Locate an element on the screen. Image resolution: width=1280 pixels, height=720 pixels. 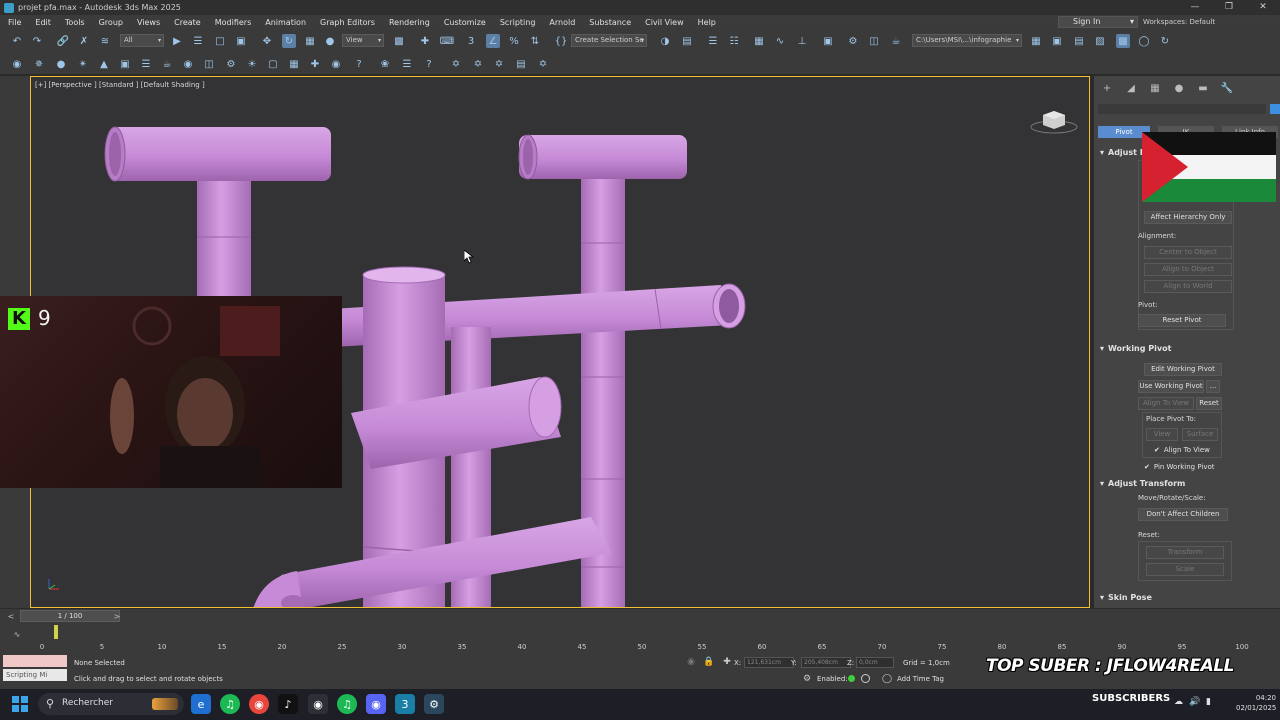
selection-filter-dropdown: All ▾ is located at coordinates (142, 40).